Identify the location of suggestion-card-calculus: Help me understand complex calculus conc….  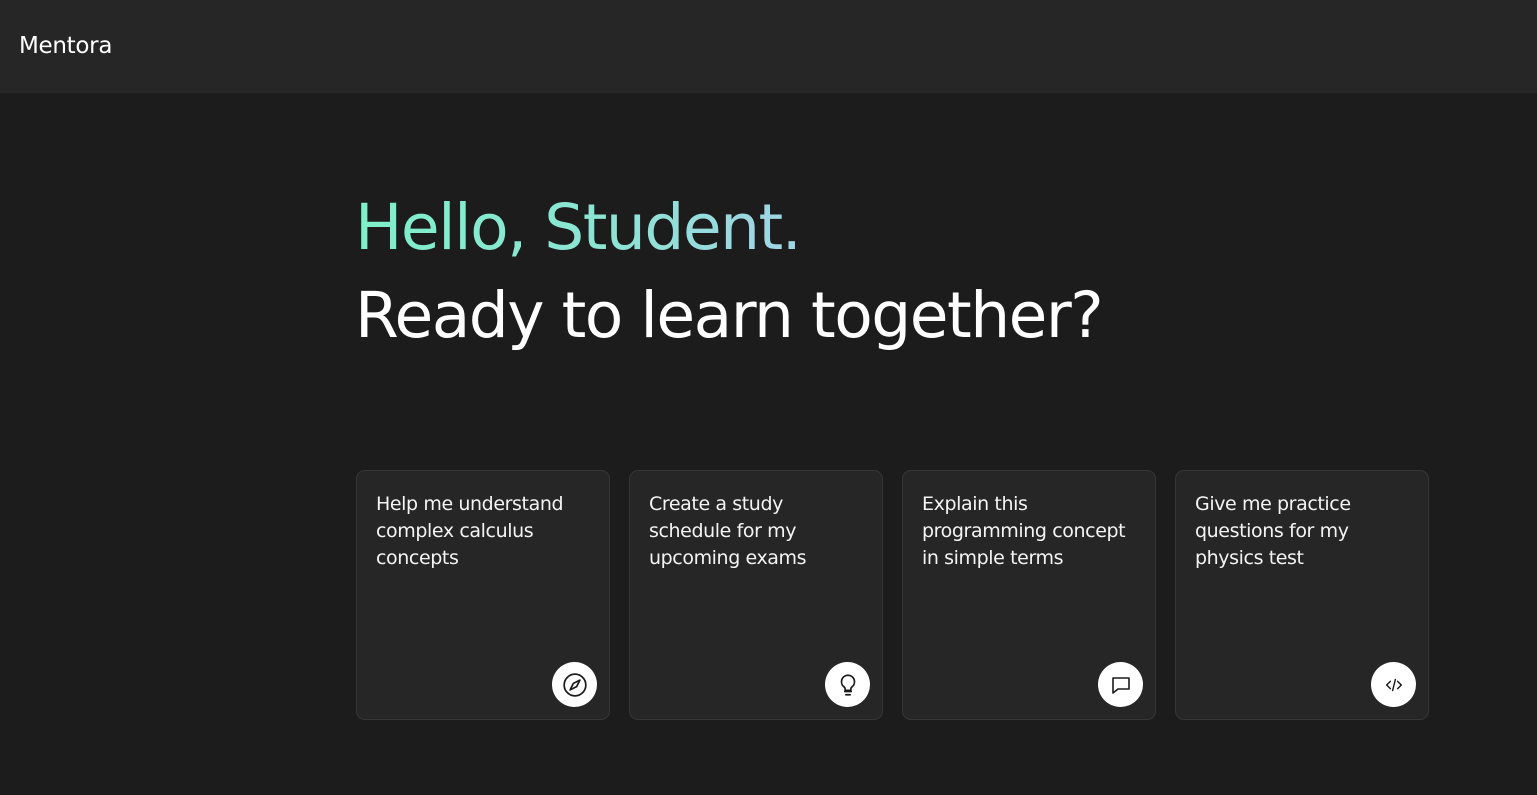
(483, 595).